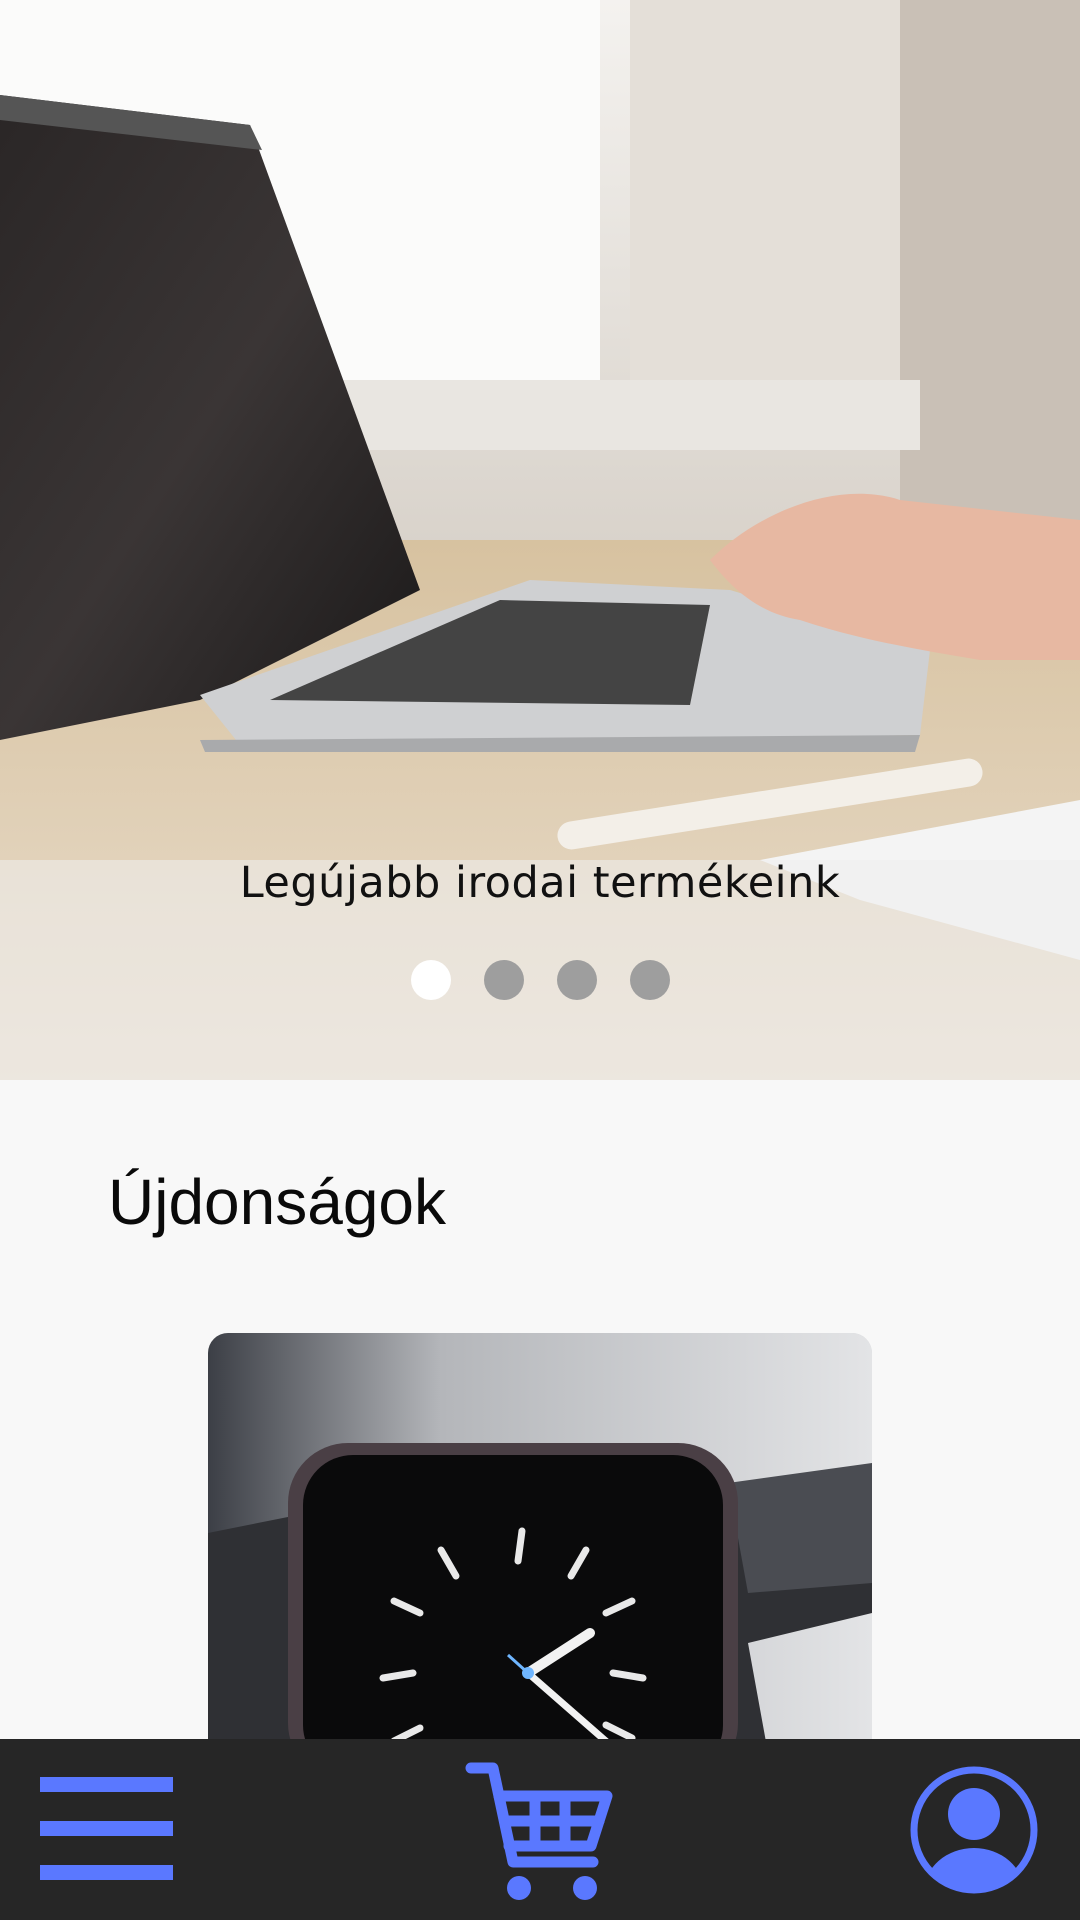  I want to click on user-profile-icon, so click(974, 1830).